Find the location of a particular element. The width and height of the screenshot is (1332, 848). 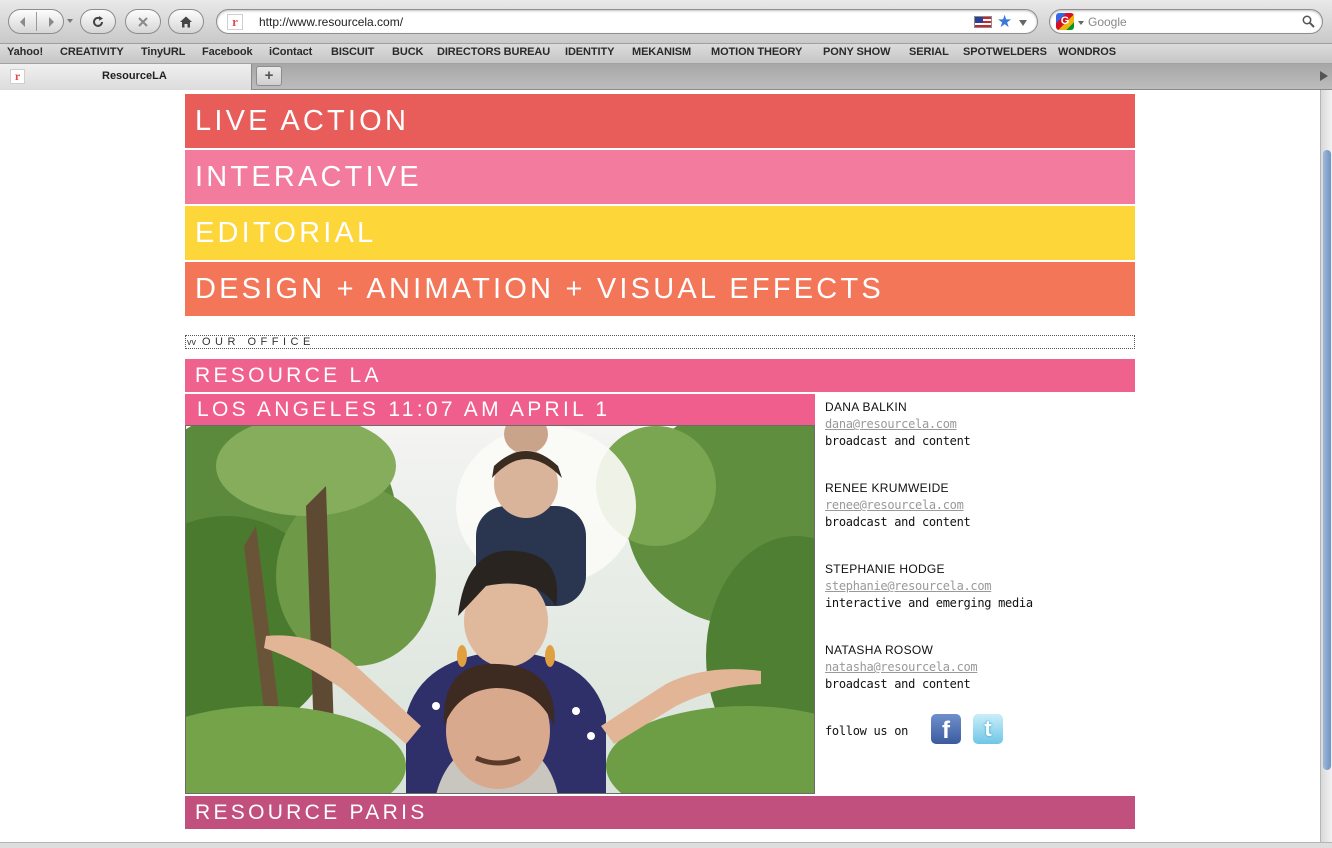

search-bar: G is located at coordinates (1186, 21).